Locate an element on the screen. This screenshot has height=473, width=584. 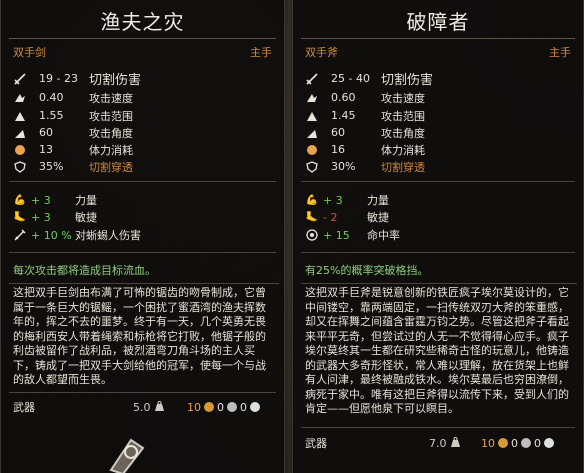
bonus-agility: 🦶 + 3 敏捷 is located at coordinates (55, 217).